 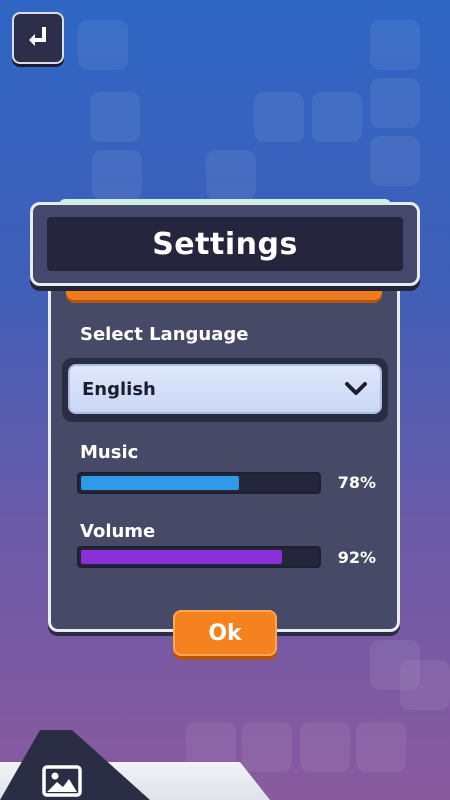 I want to click on ok-button-label: Ok, so click(x=225, y=633).